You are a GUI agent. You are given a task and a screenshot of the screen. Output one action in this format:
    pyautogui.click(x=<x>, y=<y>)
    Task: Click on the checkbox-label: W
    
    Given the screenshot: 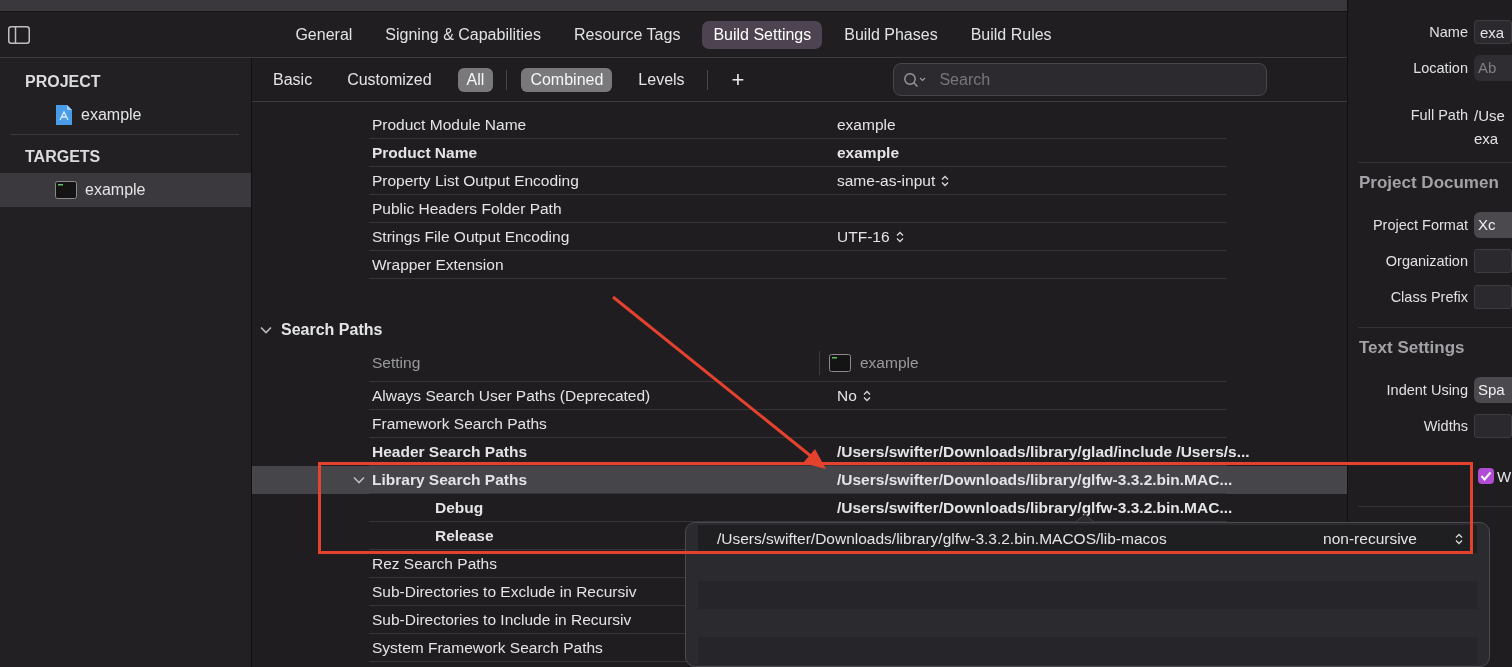 What is the action you would take?
    pyautogui.click(x=1504, y=476)
    